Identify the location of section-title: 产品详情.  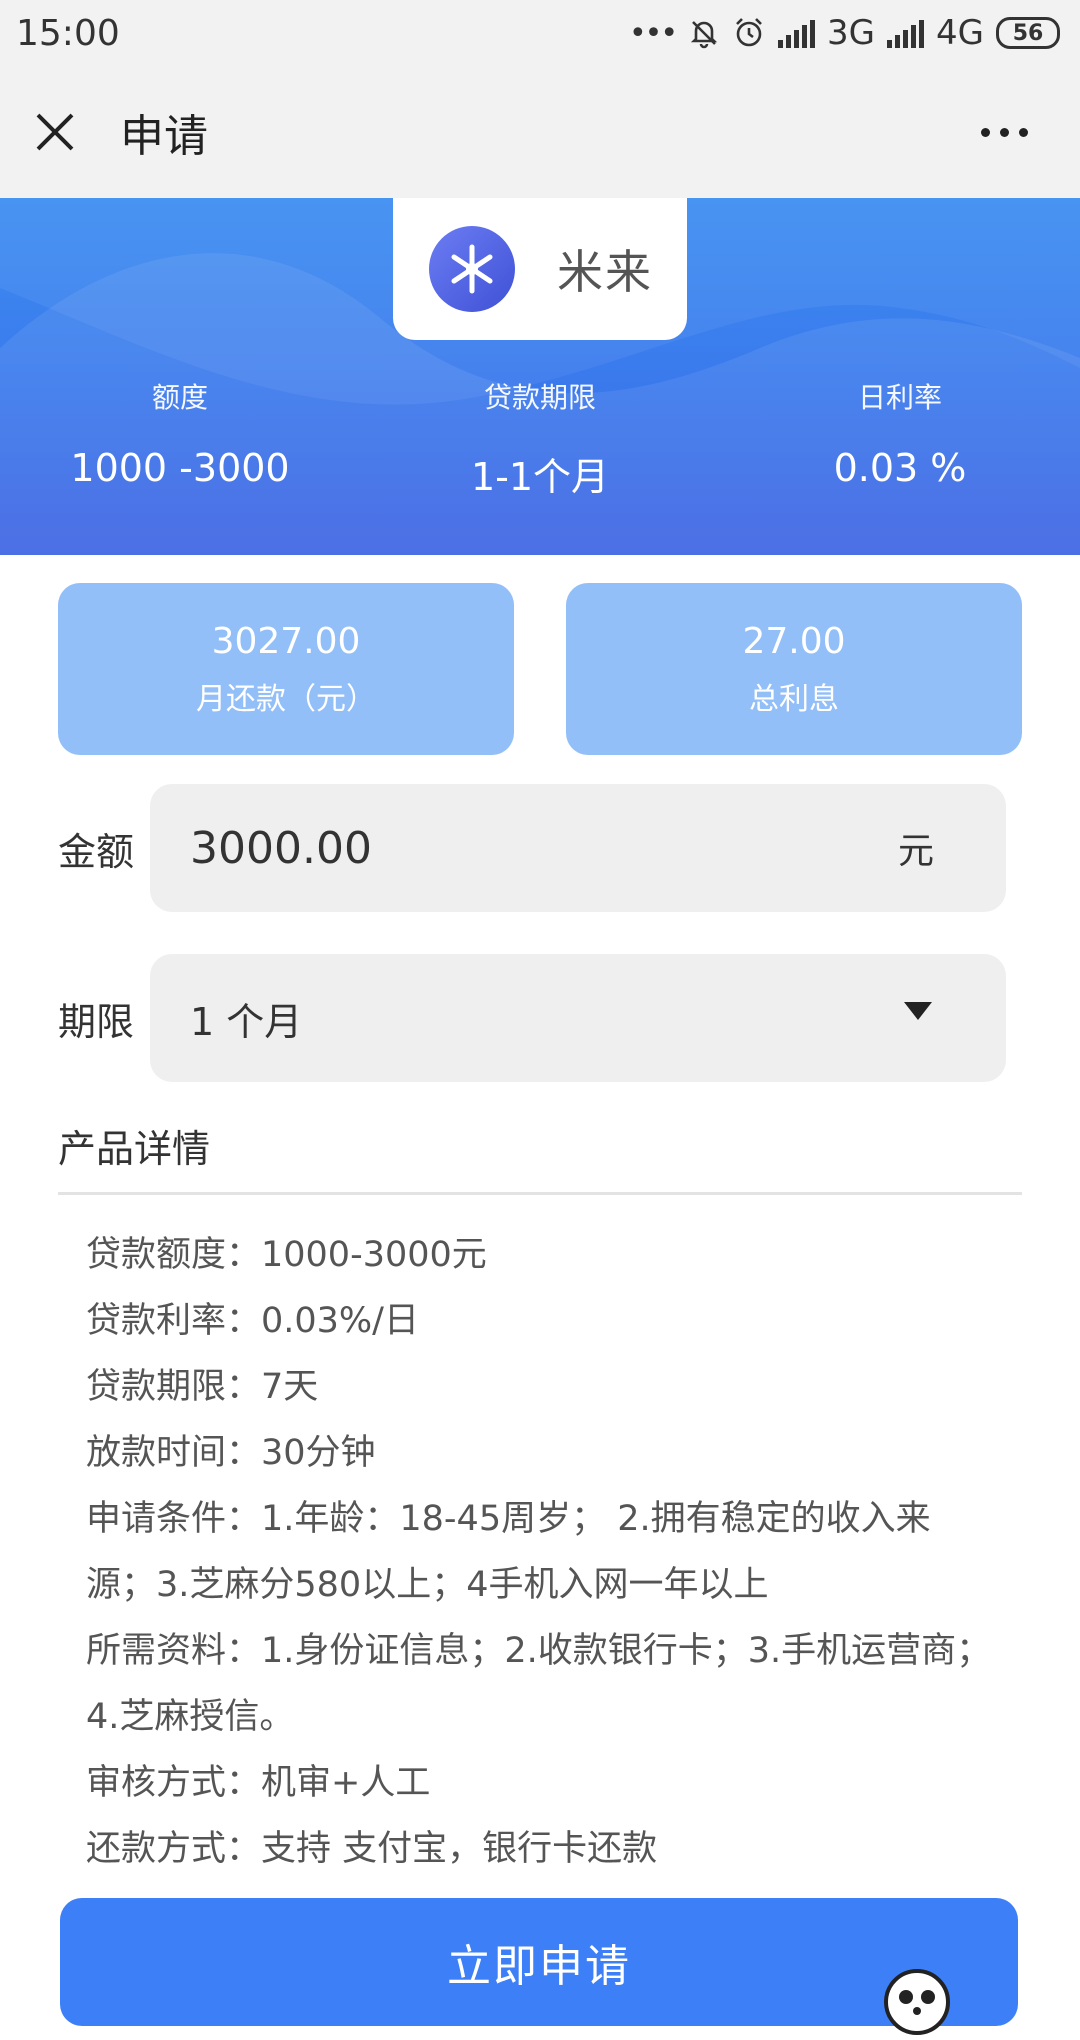
(134, 1149).